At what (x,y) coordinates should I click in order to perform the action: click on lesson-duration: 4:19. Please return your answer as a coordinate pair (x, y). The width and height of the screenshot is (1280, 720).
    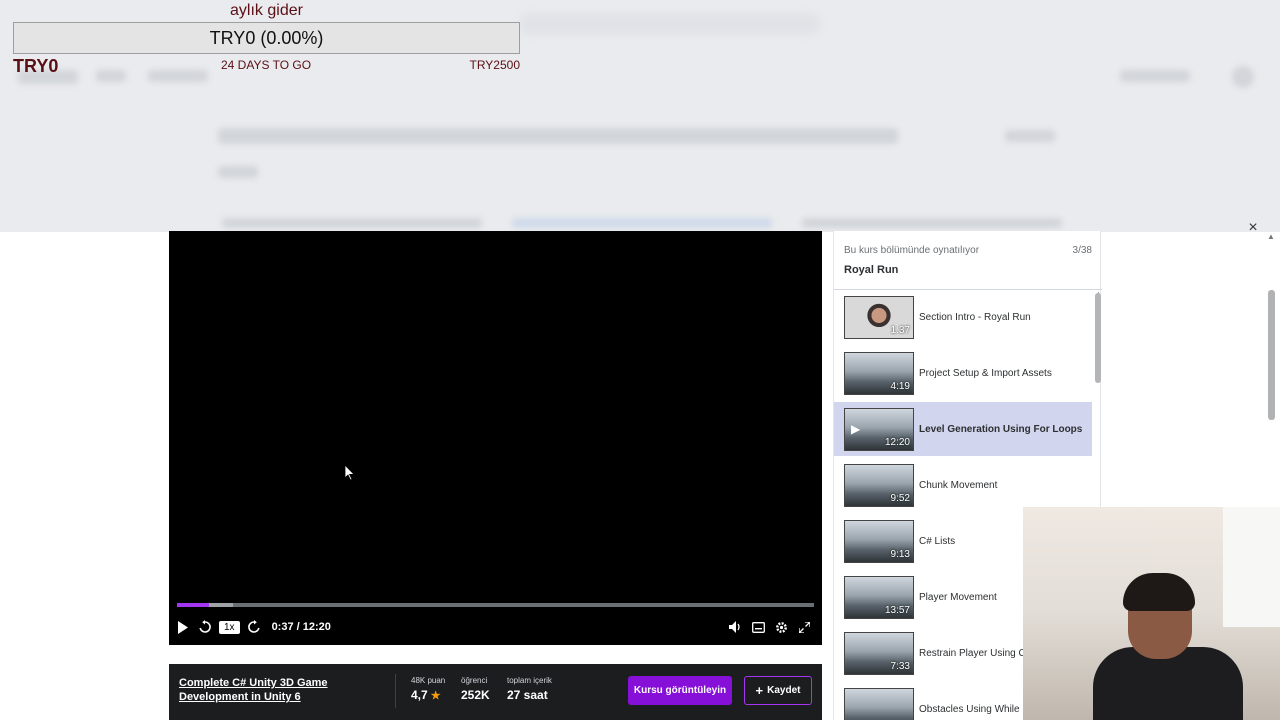
    Looking at the image, I should click on (900, 386).